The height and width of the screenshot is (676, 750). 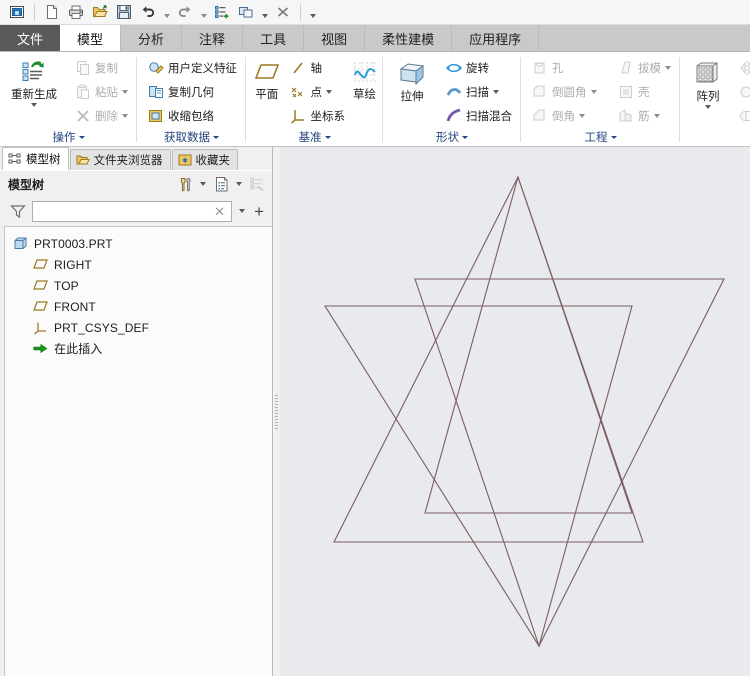 I want to click on tree-node-top: TOP, so click(x=138, y=285).